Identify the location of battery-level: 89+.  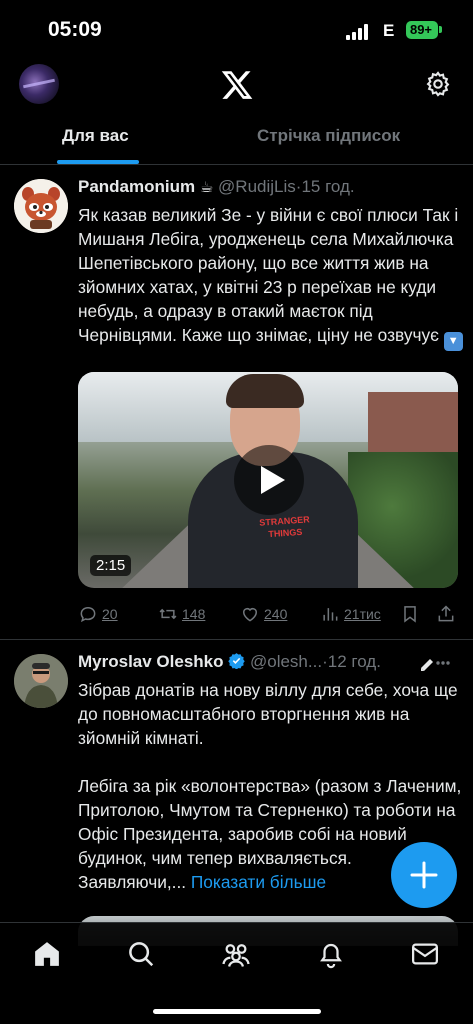
(421, 29).